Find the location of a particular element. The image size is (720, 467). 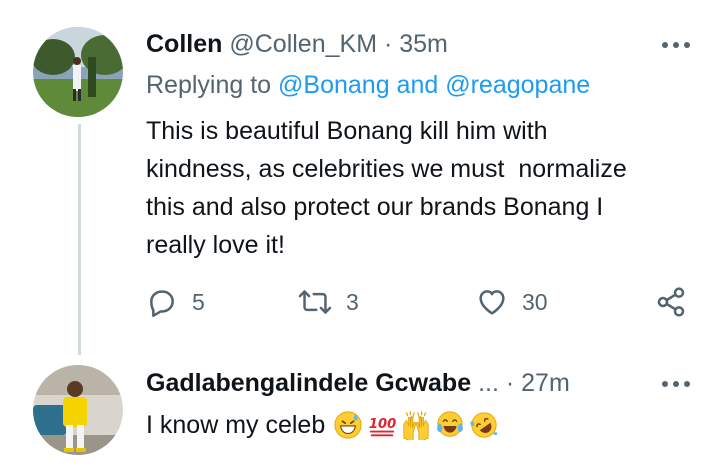

svg-text: 100 is located at coordinates (382, 424).